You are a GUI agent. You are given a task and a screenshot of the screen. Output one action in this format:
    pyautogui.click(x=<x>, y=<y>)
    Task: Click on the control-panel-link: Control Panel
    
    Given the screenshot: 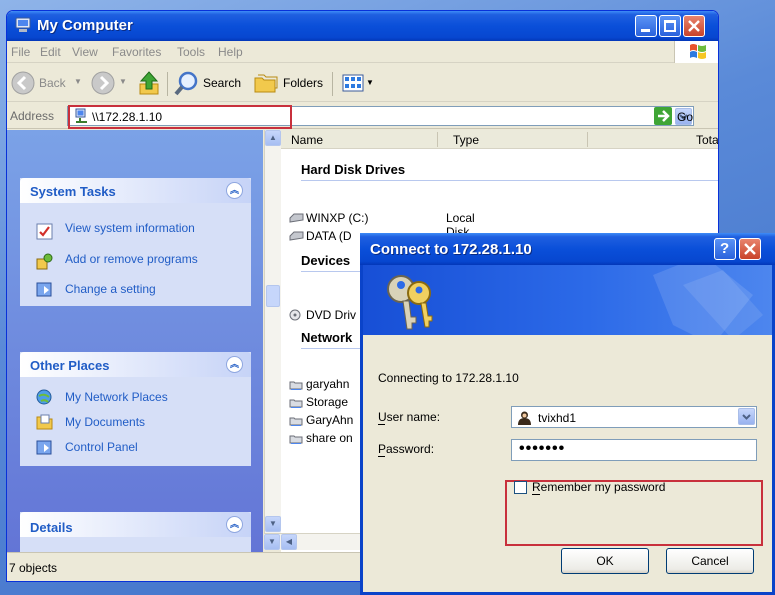 What is the action you would take?
    pyautogui.click(x=101, y=447)
    